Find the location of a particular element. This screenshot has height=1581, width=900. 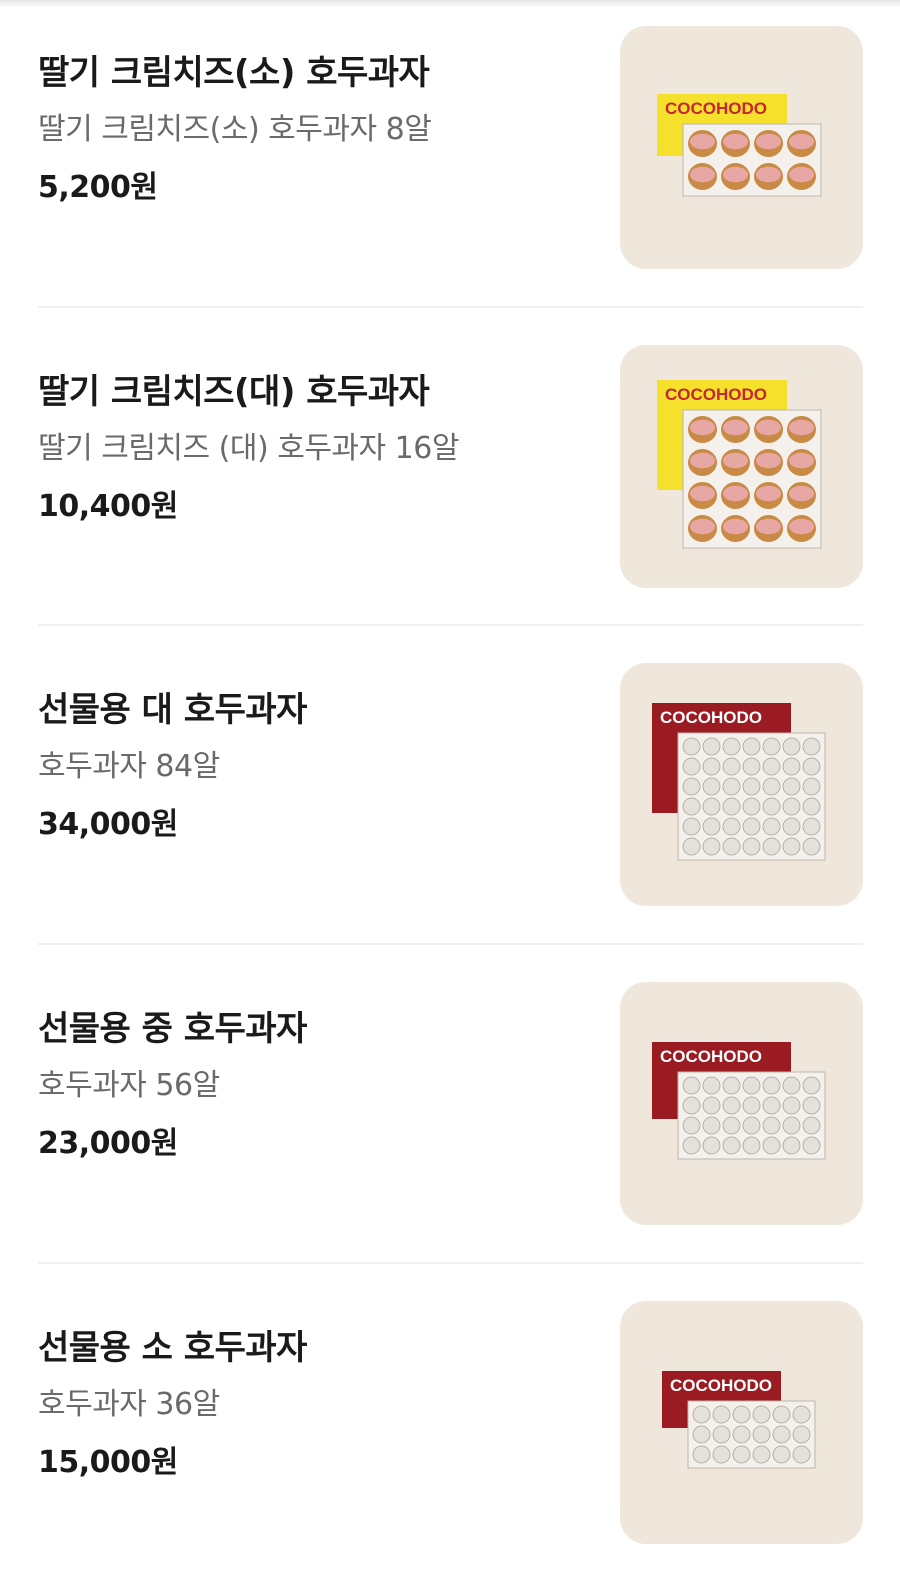

item-name: 선물용 중 호두과자 is located at coordinates (172, 1029).